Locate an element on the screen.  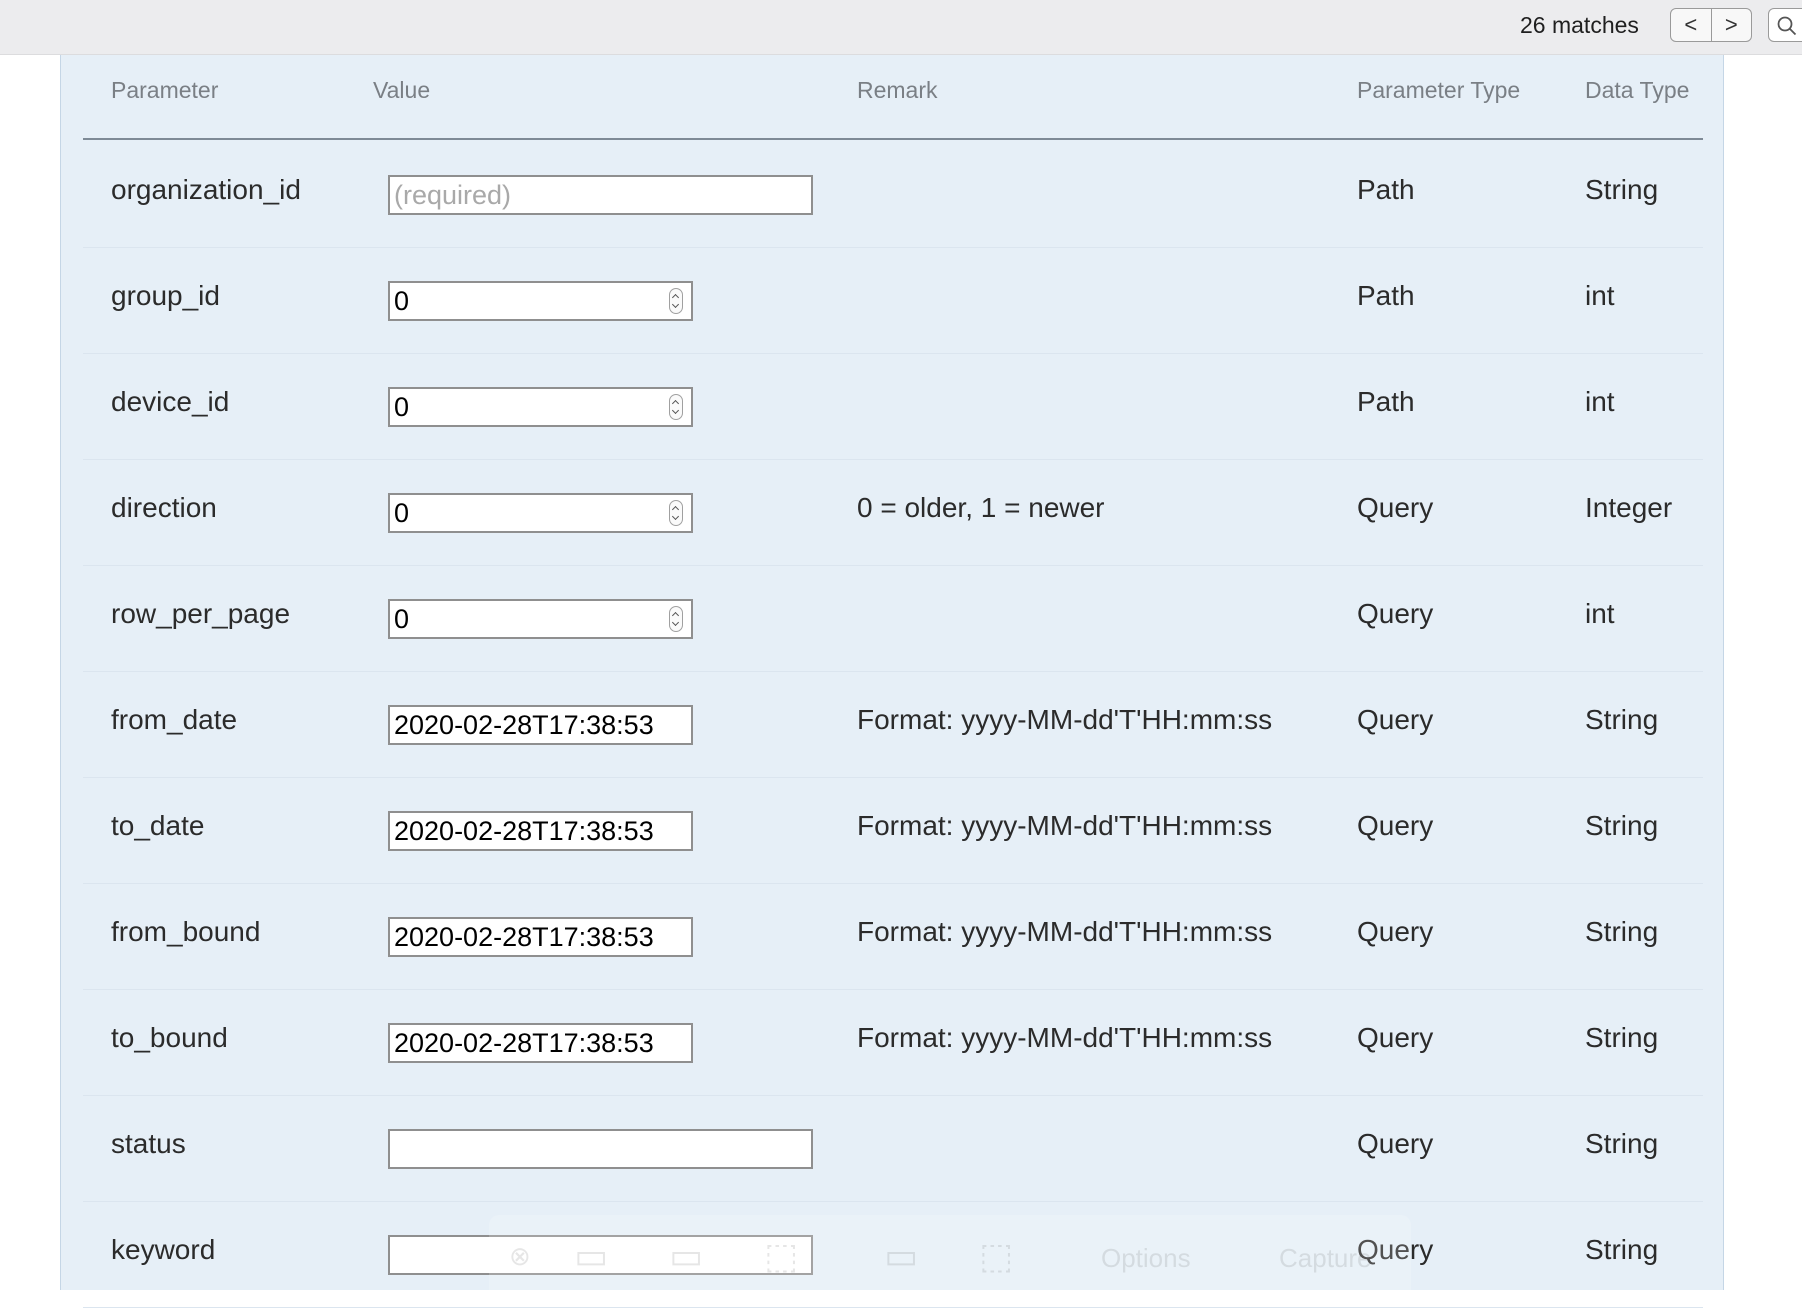
data-type: Integer is located at coordinates (1629, 507).